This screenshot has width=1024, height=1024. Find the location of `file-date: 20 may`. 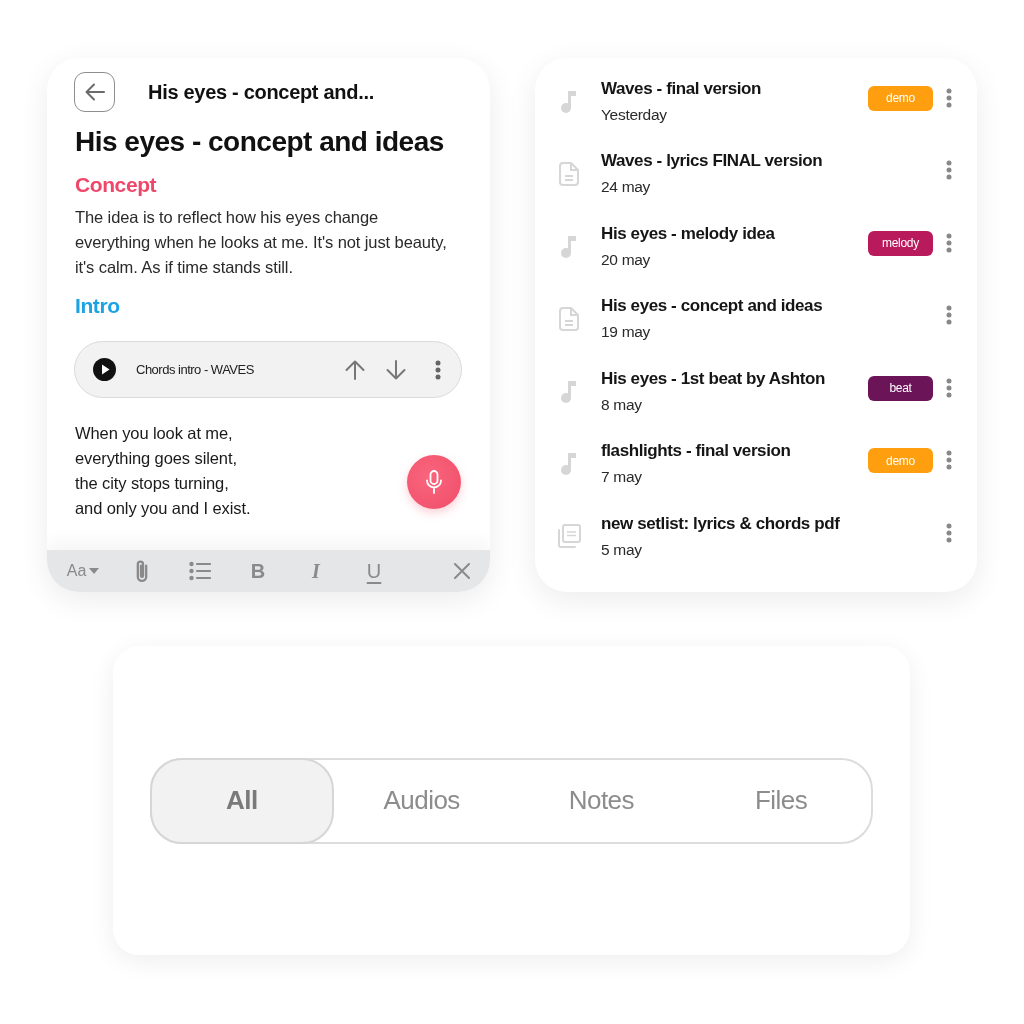

file-date: 20 may is located at coordinates (626, 259).